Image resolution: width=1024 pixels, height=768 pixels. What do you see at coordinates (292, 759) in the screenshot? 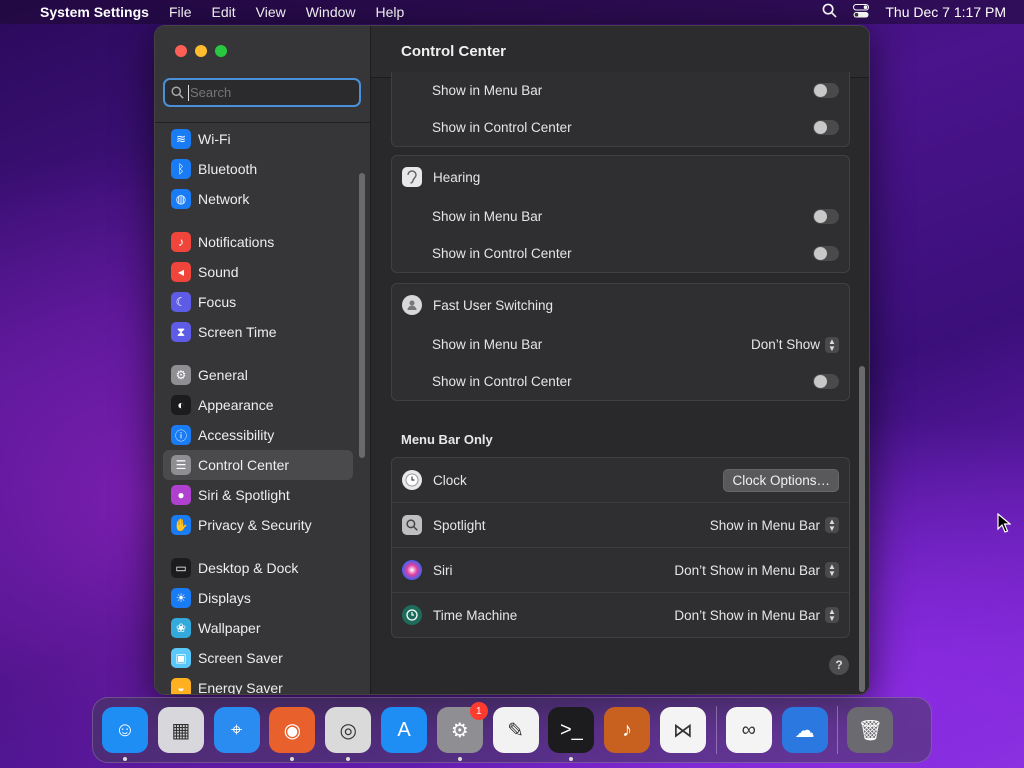
I see `running-indicator` at bounding box center [292, 759].